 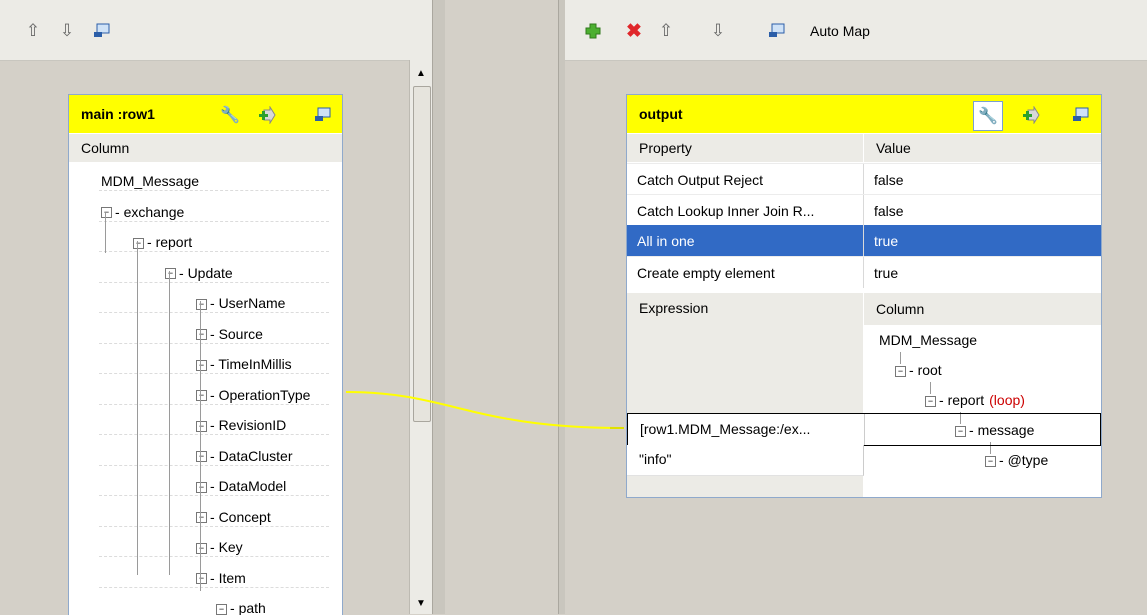 I want to click on scrollbar-thumb, so click(x=422, y=254).